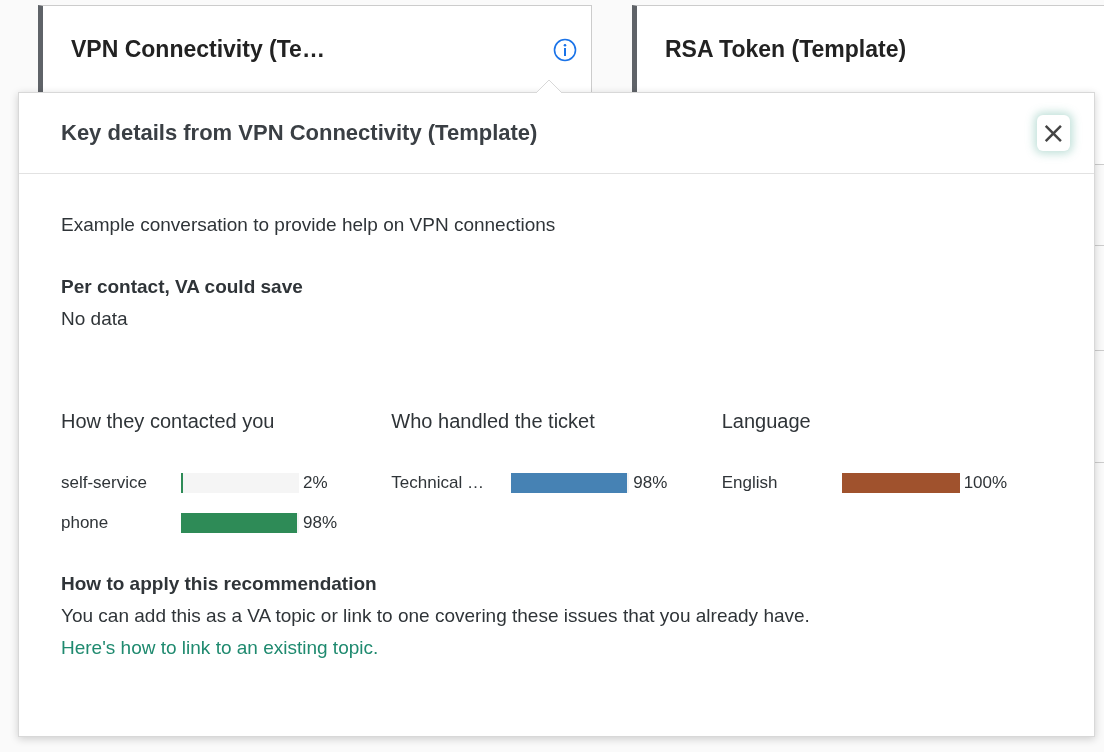 The height and width of the screenshot is (752, 1104). Describe the element at coordinates (493, 421) in the screenshot. I see `breakdown-heading: Who handled the ticket` at that location.